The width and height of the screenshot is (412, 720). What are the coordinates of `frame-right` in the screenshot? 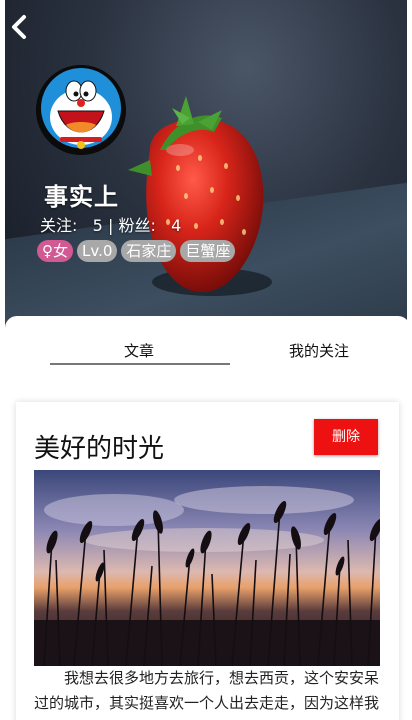 It's located at (409, 170).